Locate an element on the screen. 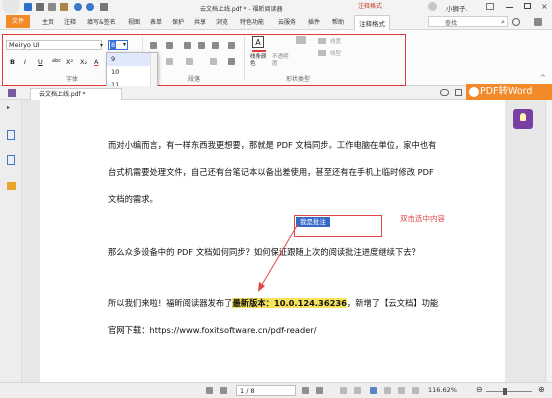  highlighted-version: 最新版本：10.0.124.36236 is located at coordinates (289, 303).